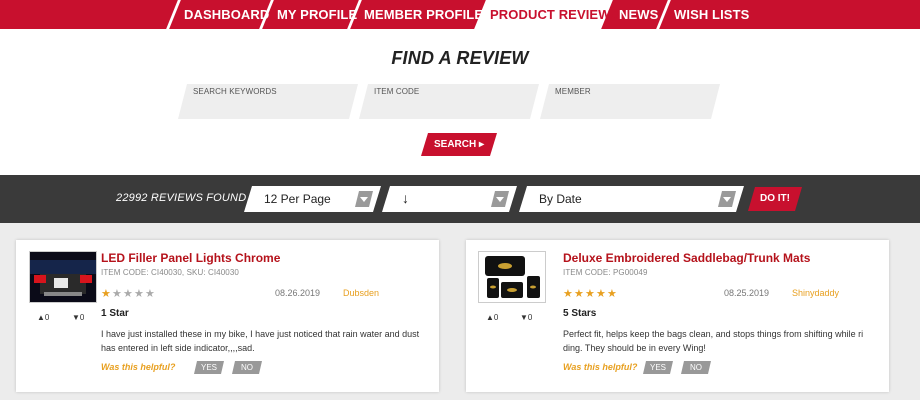 This screenshot has height=400, width=920. I want to click on sort-order-select: ↓, so click(449, 199).